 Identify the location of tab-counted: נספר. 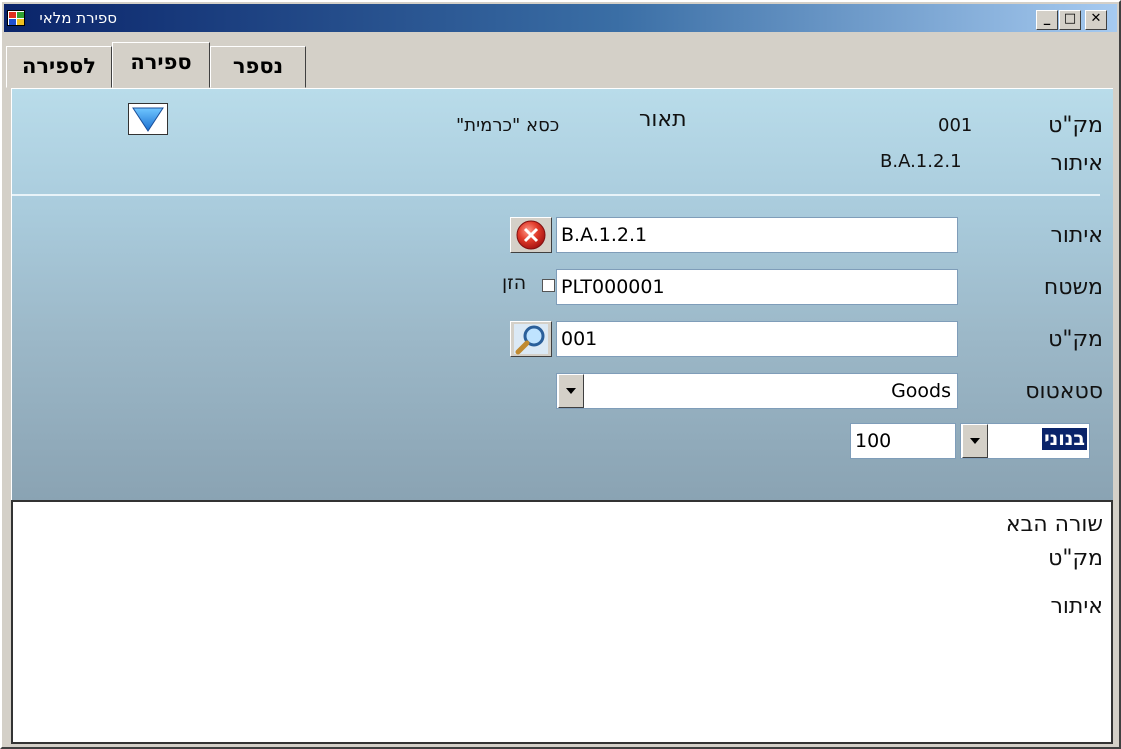
(258, 67).